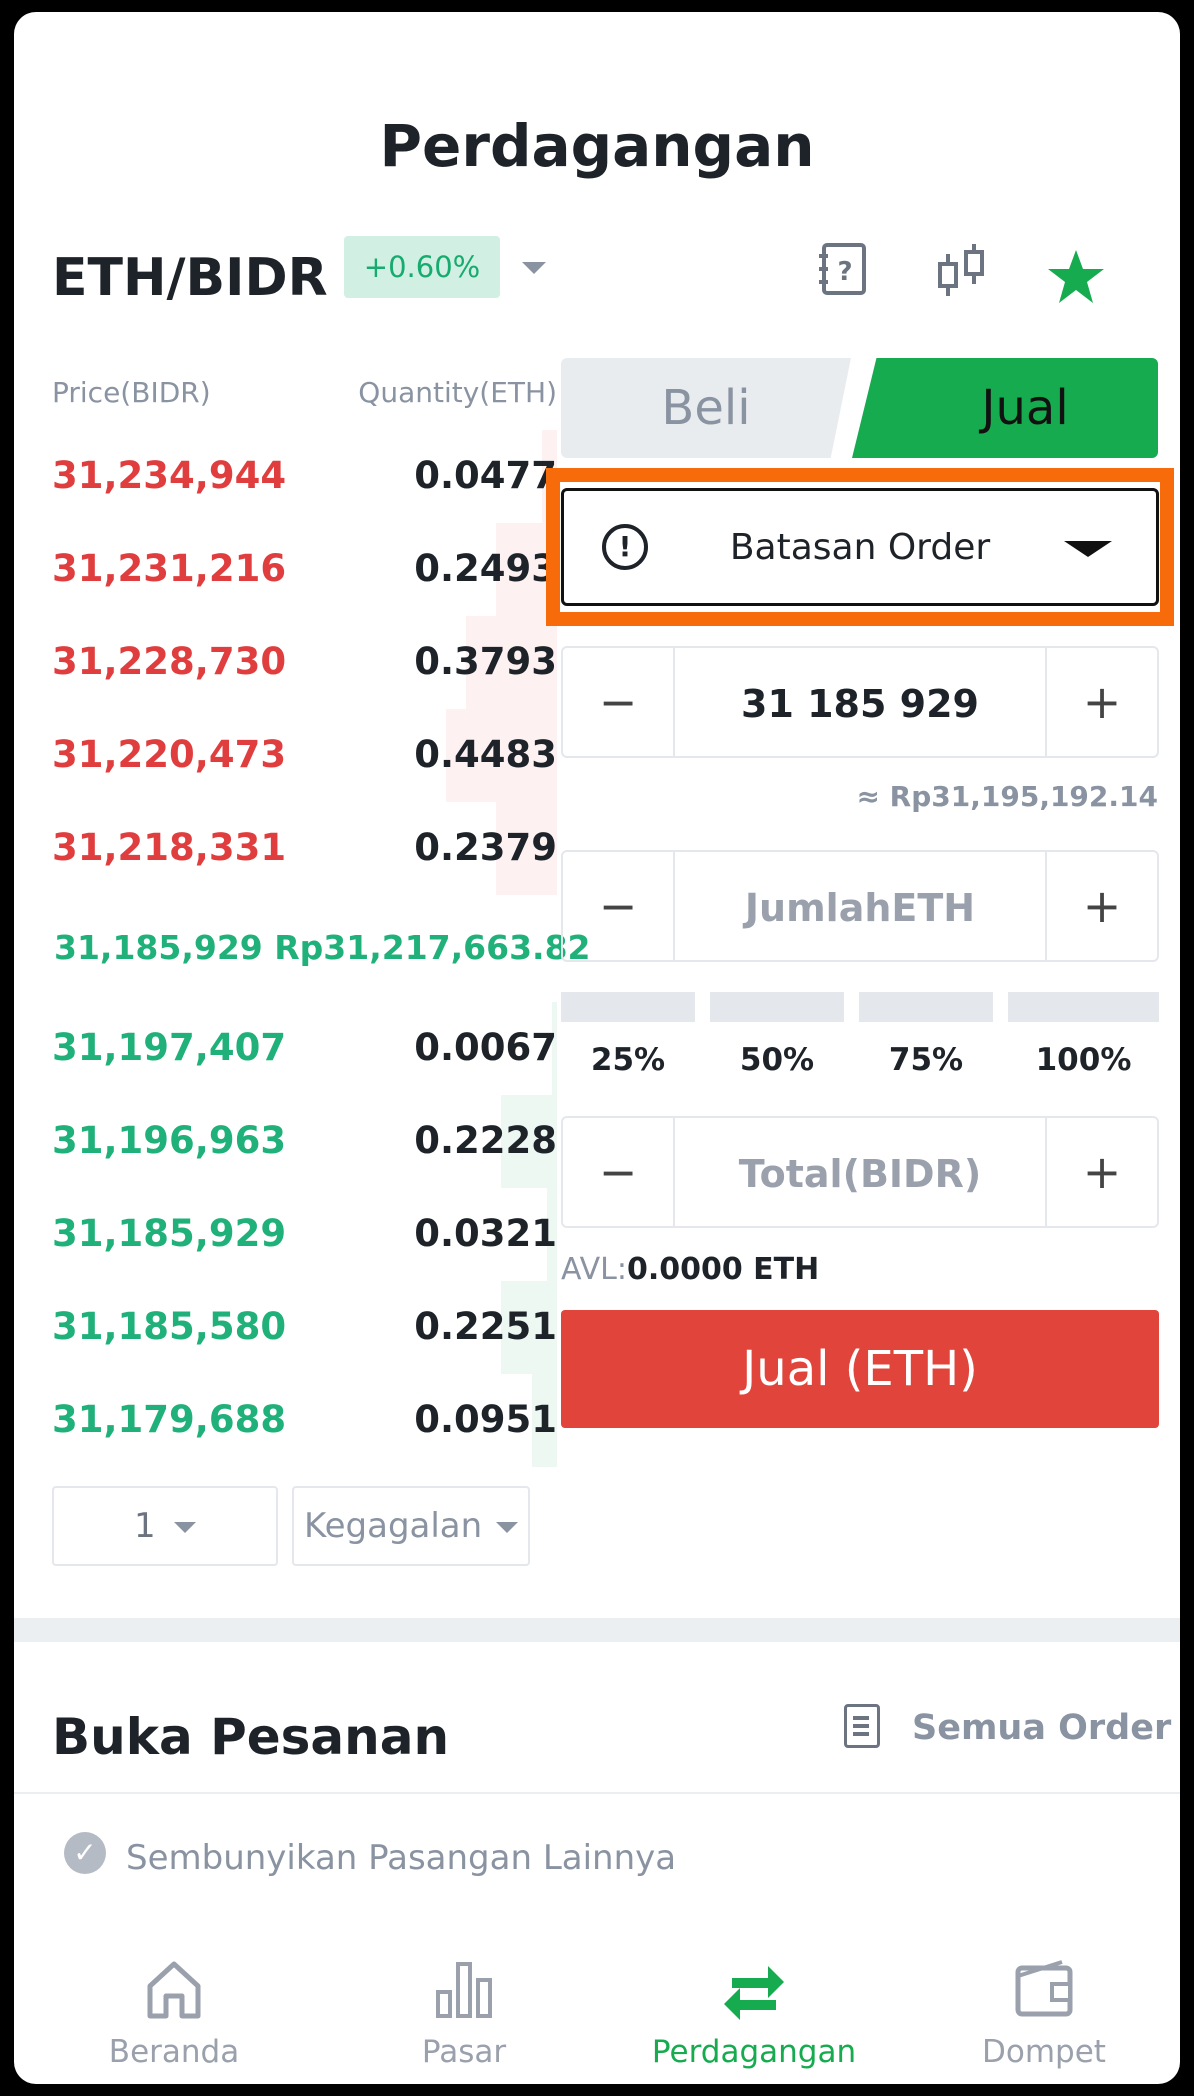 The height and width of the screenshot is (2096, 1194). I want to click on orderbook-price: 31,218,331, so click(169, 847).